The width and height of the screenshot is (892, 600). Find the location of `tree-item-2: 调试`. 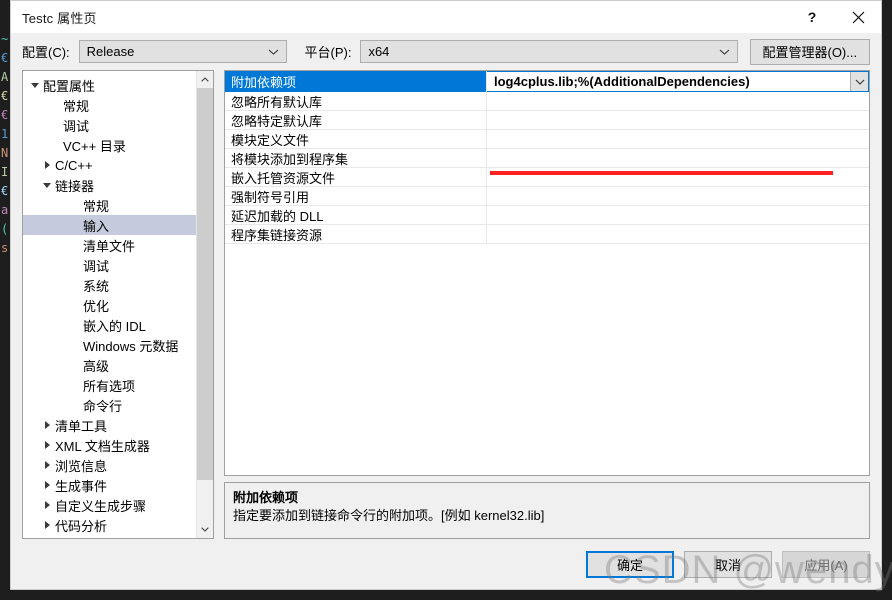

tree-item-2: 调试 is located at coordinates (109, 125).